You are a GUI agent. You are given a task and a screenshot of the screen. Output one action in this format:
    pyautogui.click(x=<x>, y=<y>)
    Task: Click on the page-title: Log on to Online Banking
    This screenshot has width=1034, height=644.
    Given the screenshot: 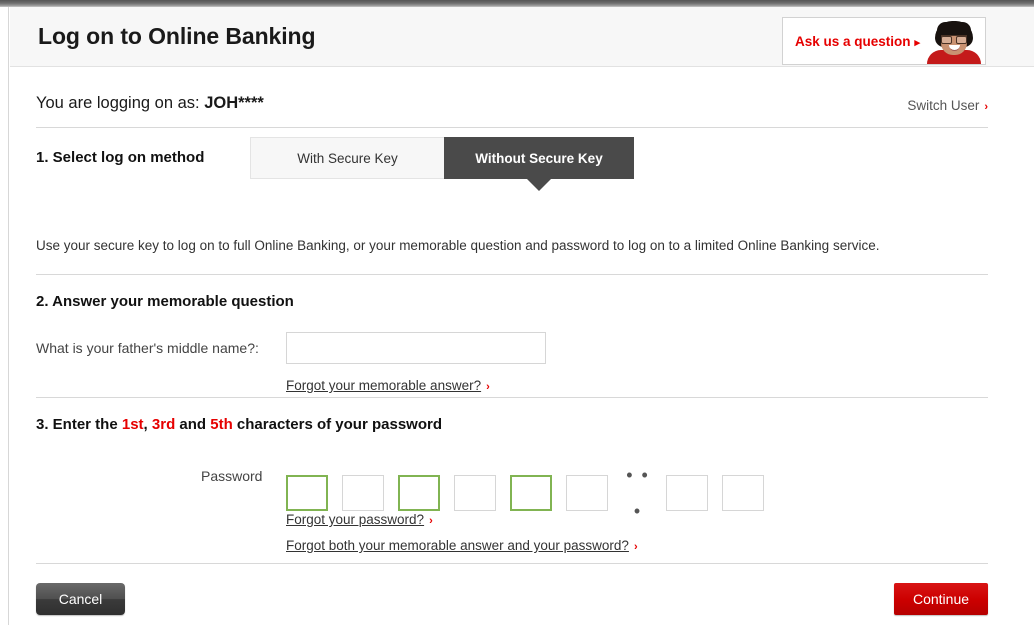 What is the action you would take?
    pyautogui.click(x=177, y=36)
    